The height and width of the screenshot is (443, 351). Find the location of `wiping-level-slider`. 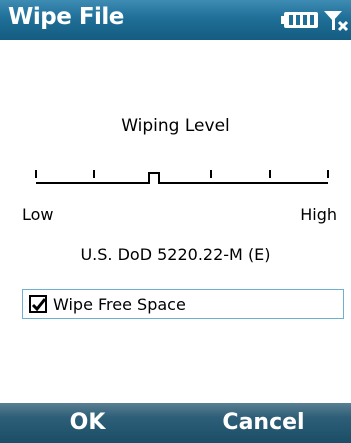

wiping-level-slider is located at coordinates (182, 178).